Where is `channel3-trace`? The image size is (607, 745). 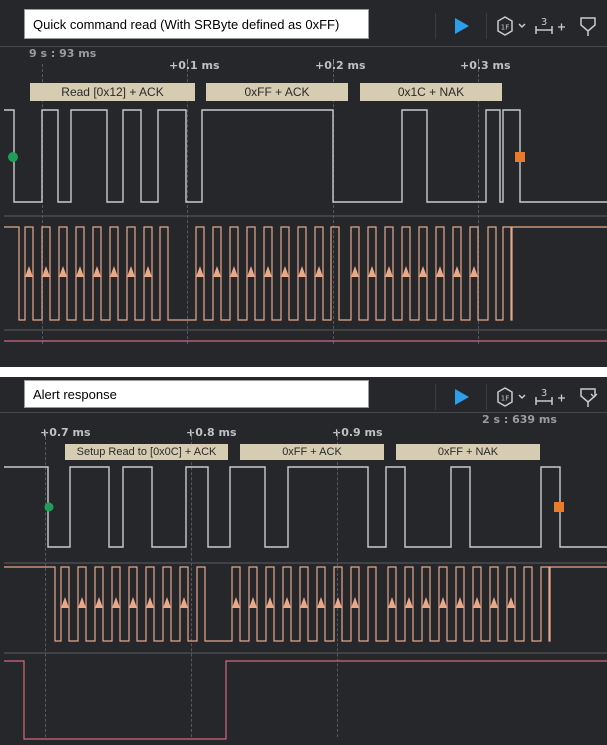
channel3-trace is located at coordinates (305, 700).